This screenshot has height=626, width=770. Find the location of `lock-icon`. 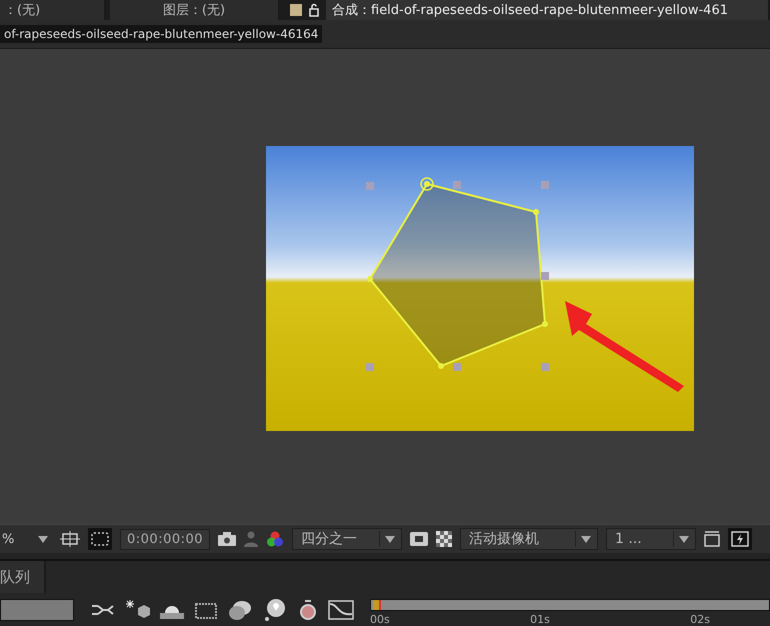

lock-icon is located at coordinates (314, 10).